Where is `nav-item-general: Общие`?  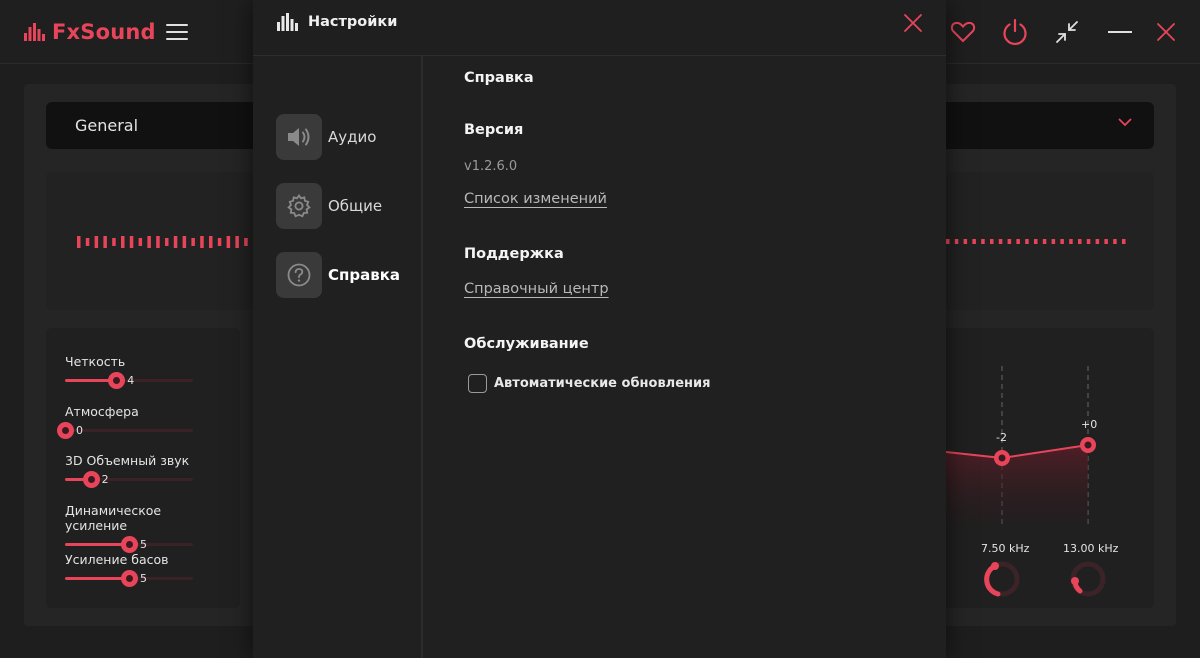
nav-item-general: Общие is located at coordinates (346, 206).